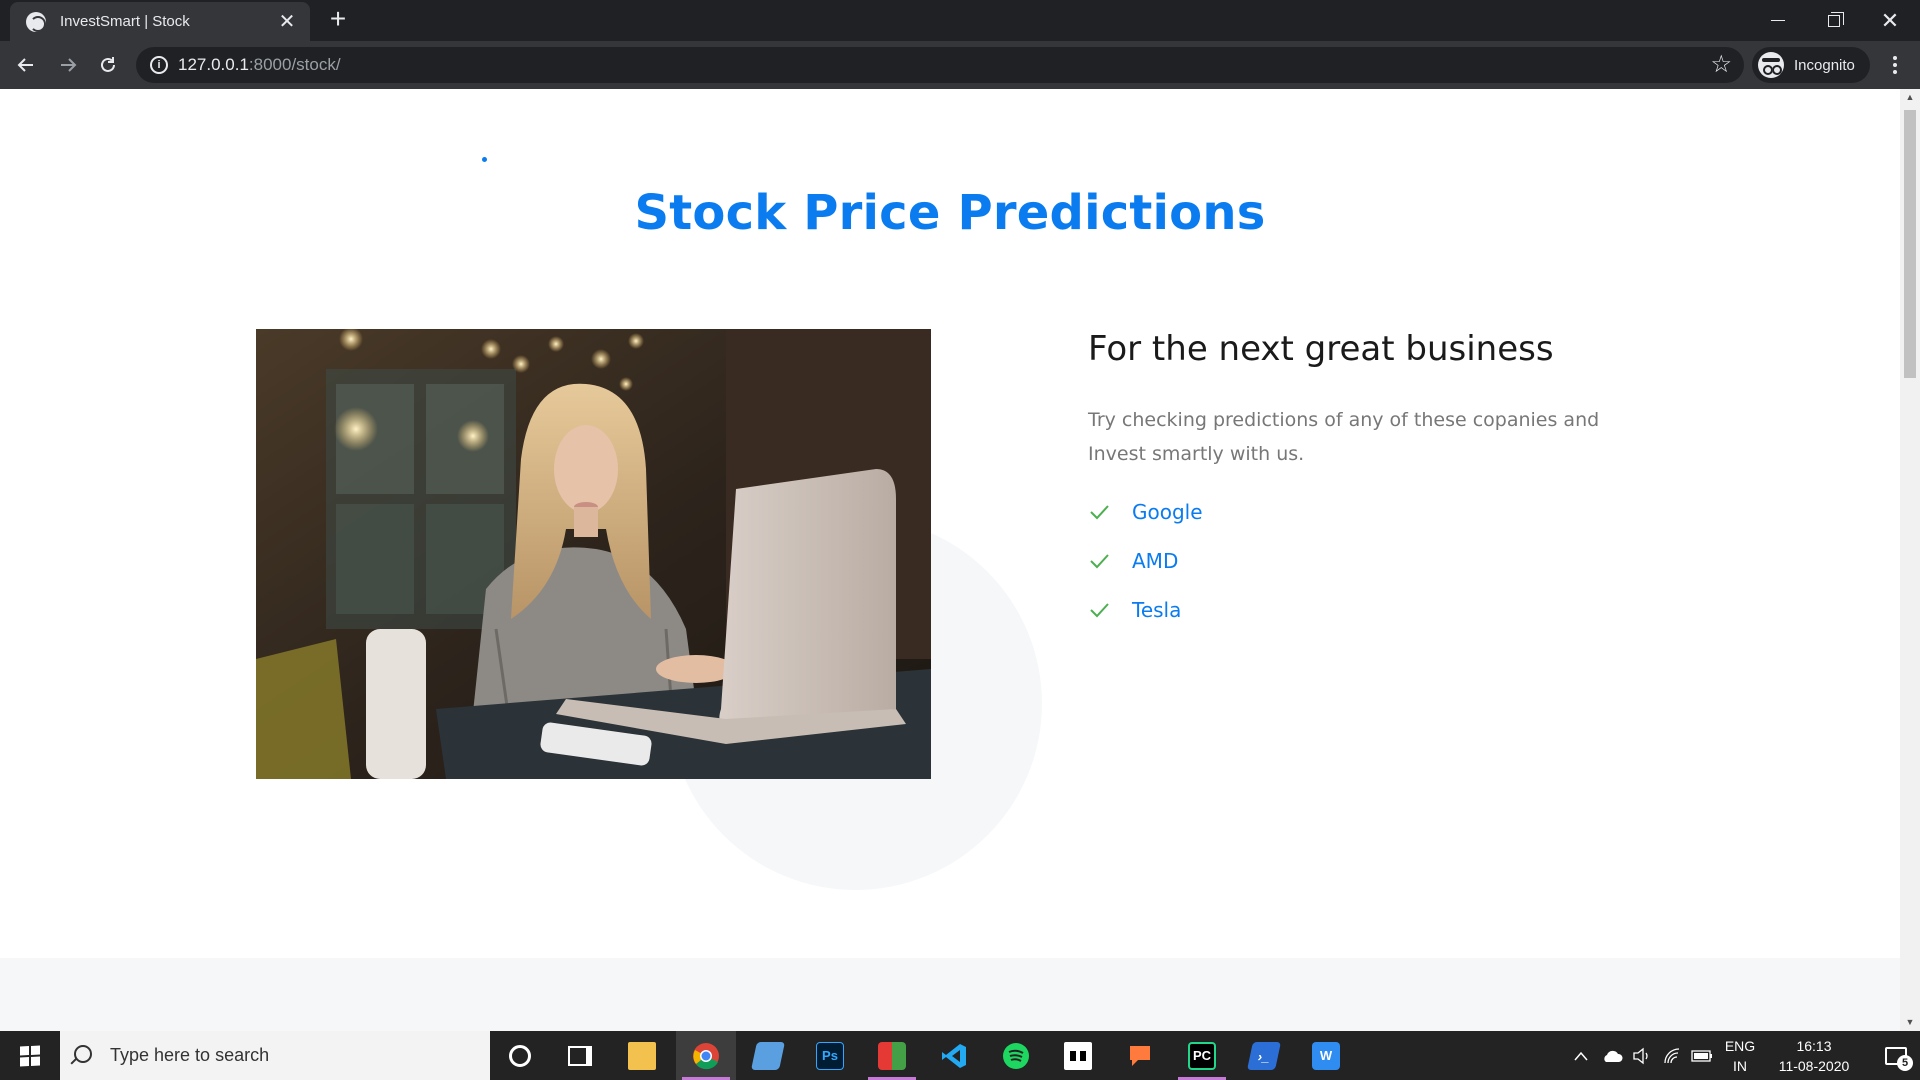 The width and height of the screenshot is (1920, 1080). I want to click on vscode-icon, so click(954, 1055).